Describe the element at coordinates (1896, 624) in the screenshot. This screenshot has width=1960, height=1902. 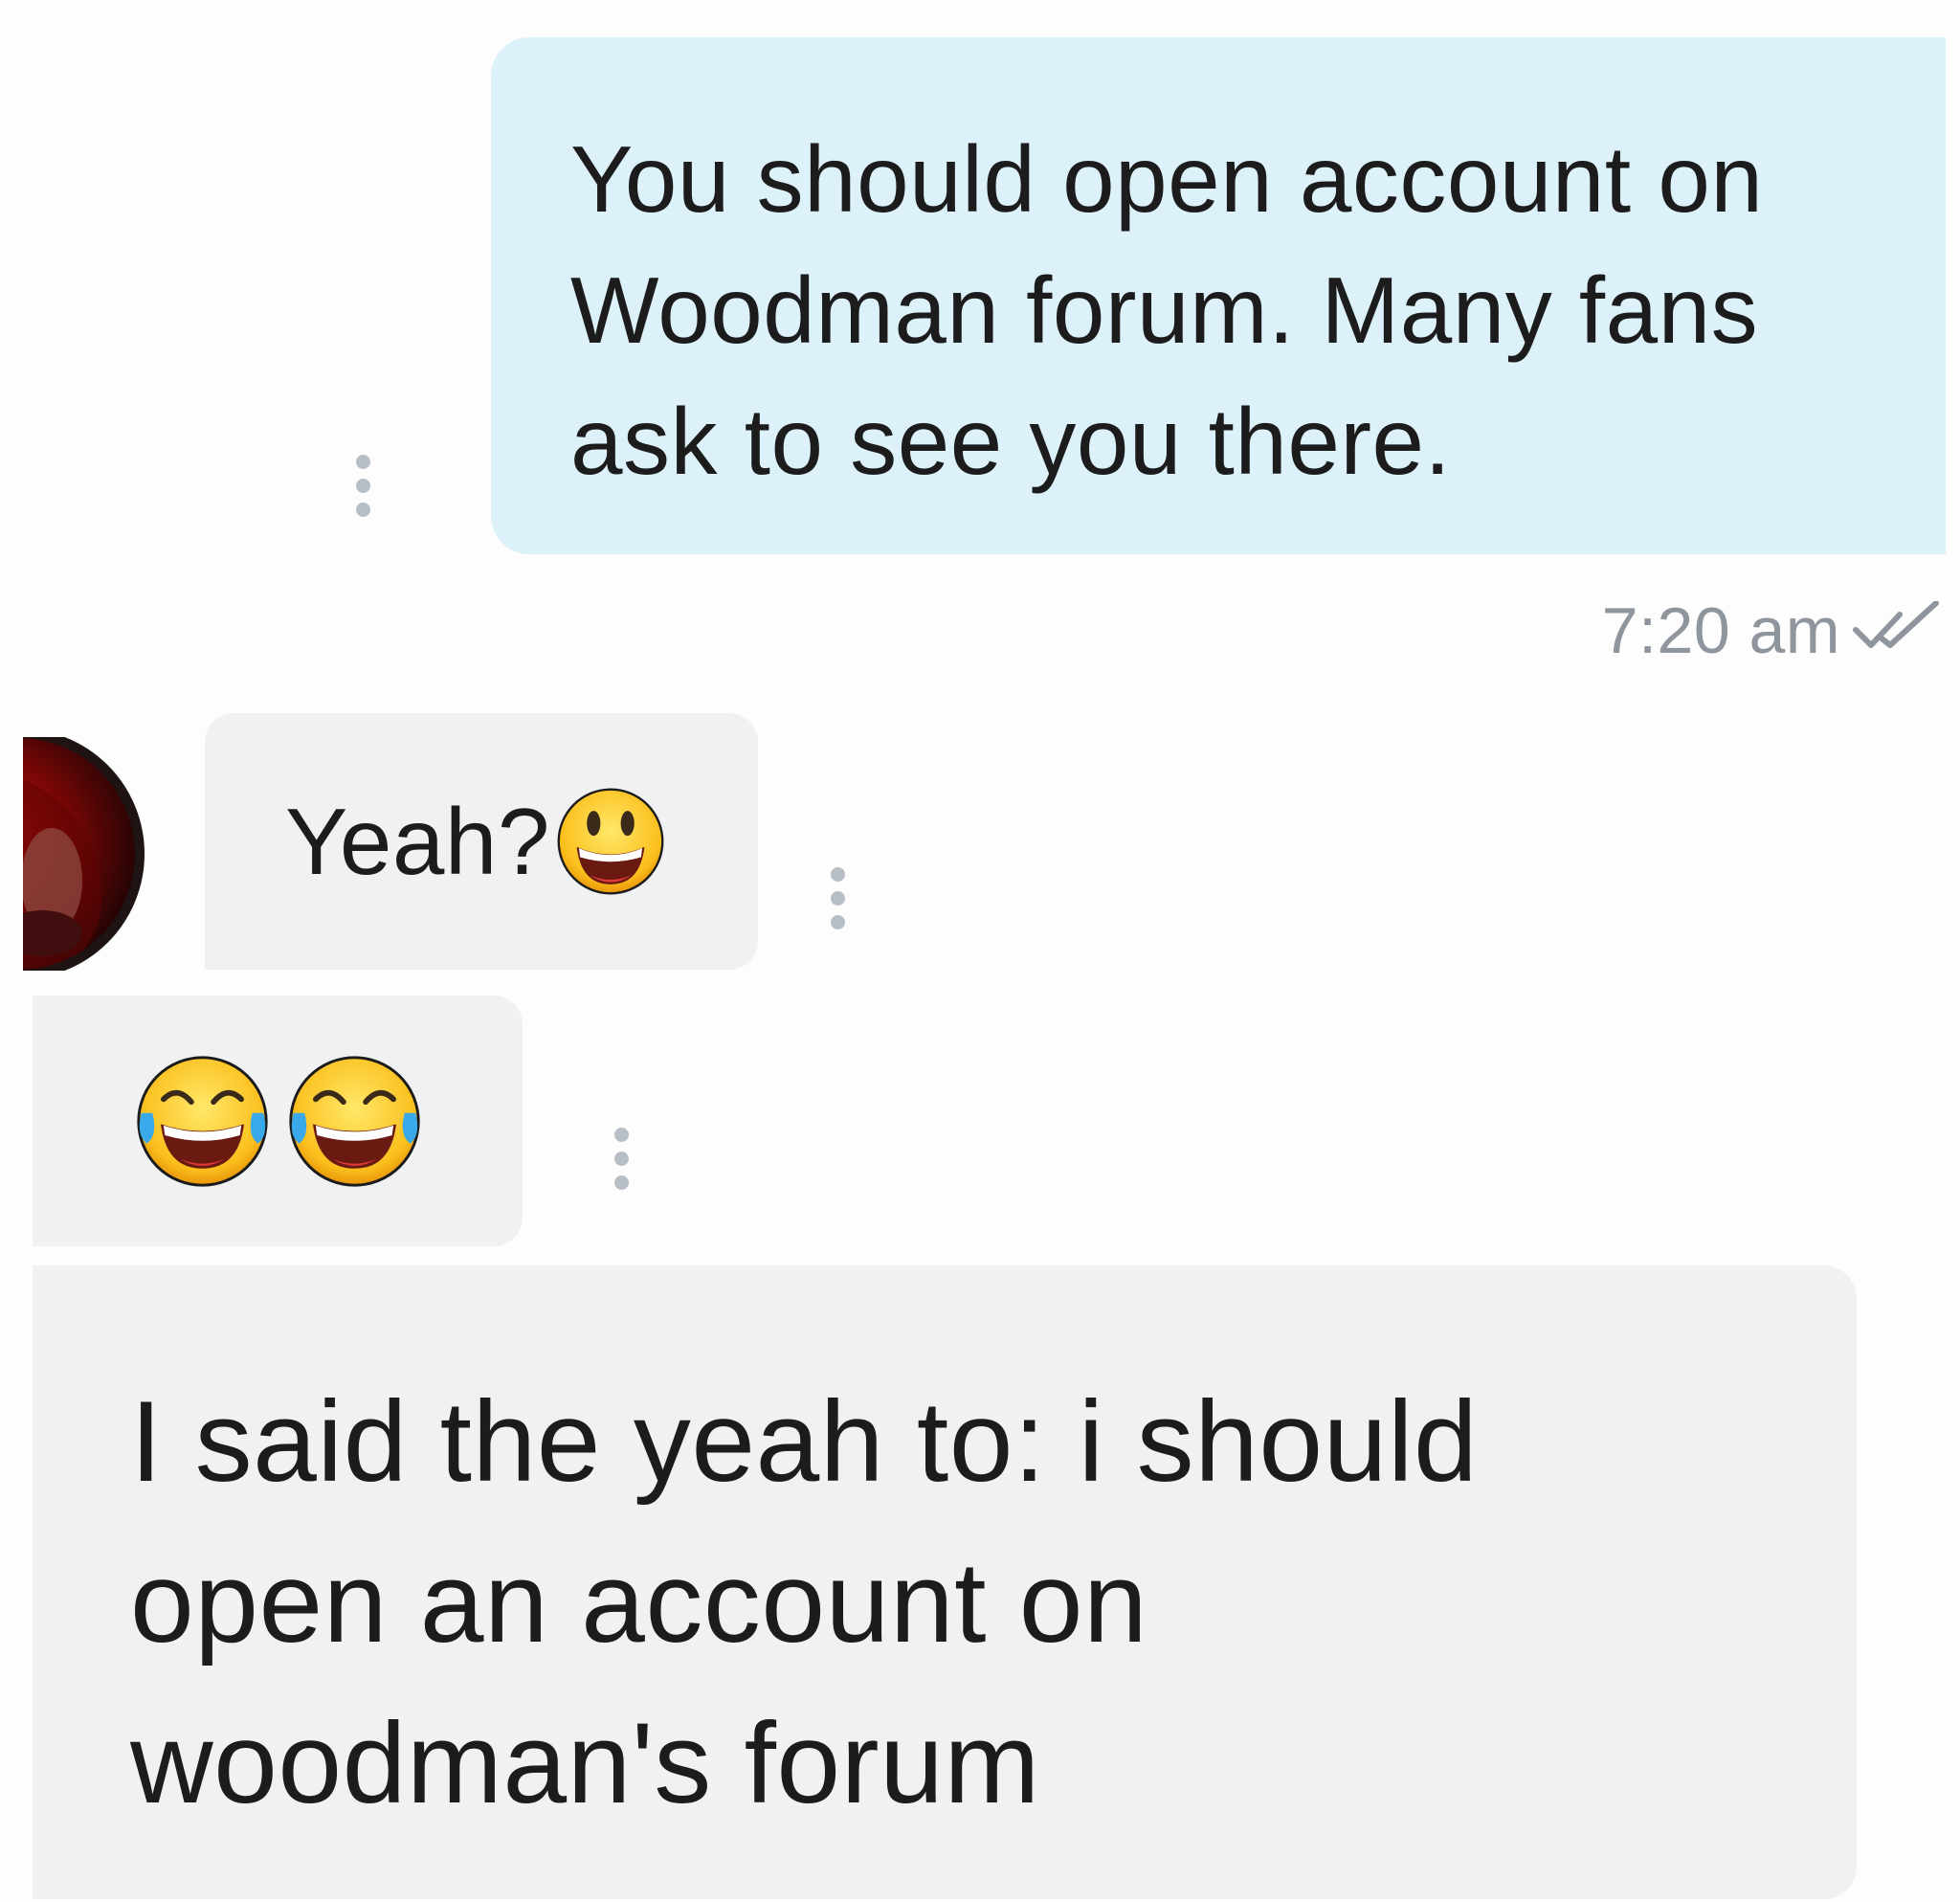
I see `double-check-icon` at that location.